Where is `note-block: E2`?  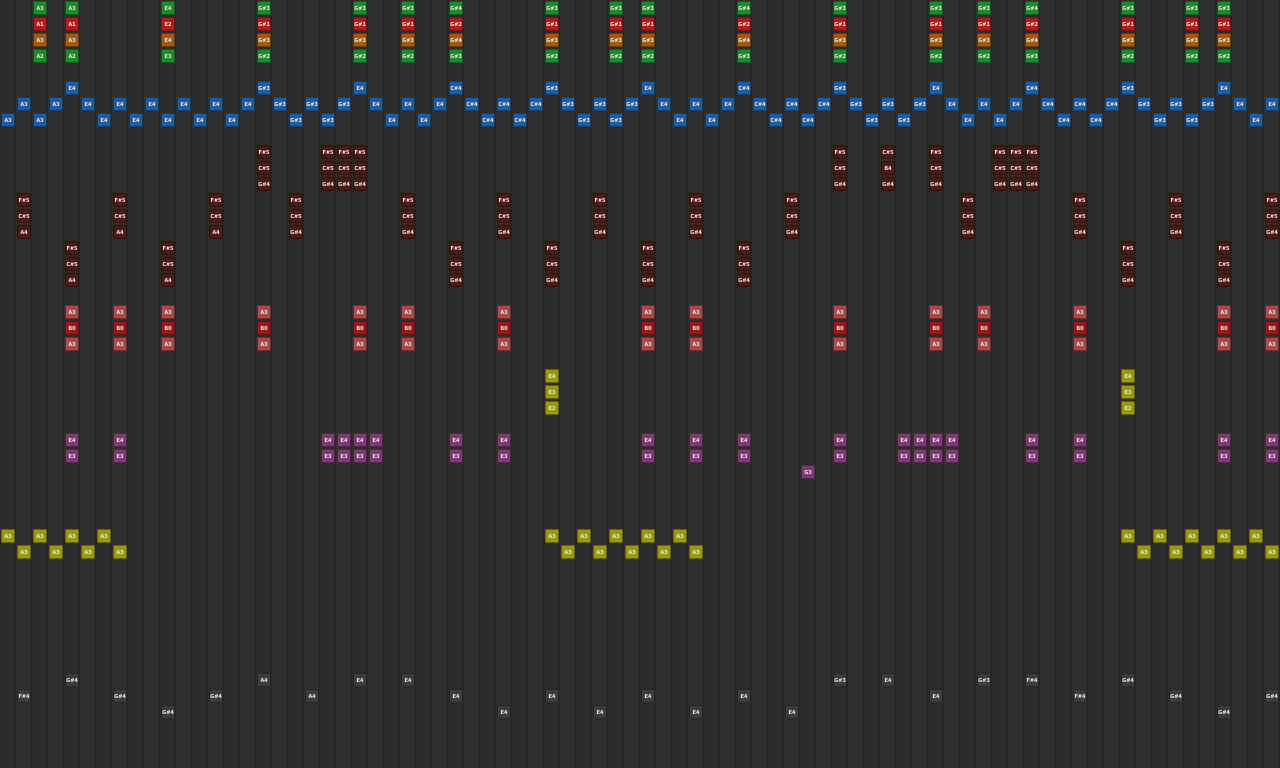 note-block: E2 is located at coordinates (168, 24).